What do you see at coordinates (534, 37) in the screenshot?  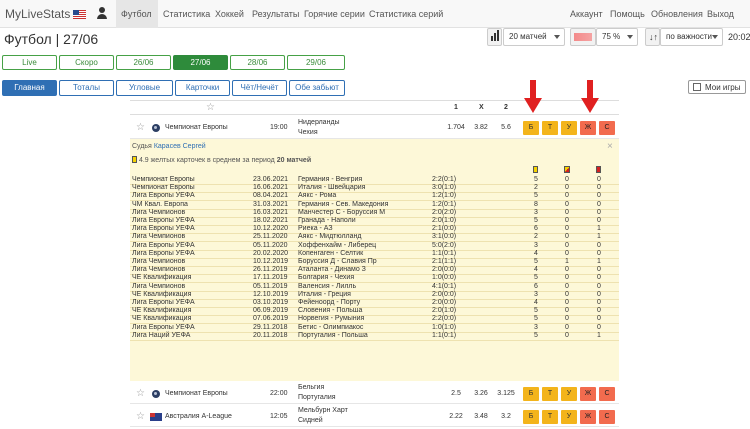 I see `matches-count-select: 20 матчей` at bounding box center [534, 37].